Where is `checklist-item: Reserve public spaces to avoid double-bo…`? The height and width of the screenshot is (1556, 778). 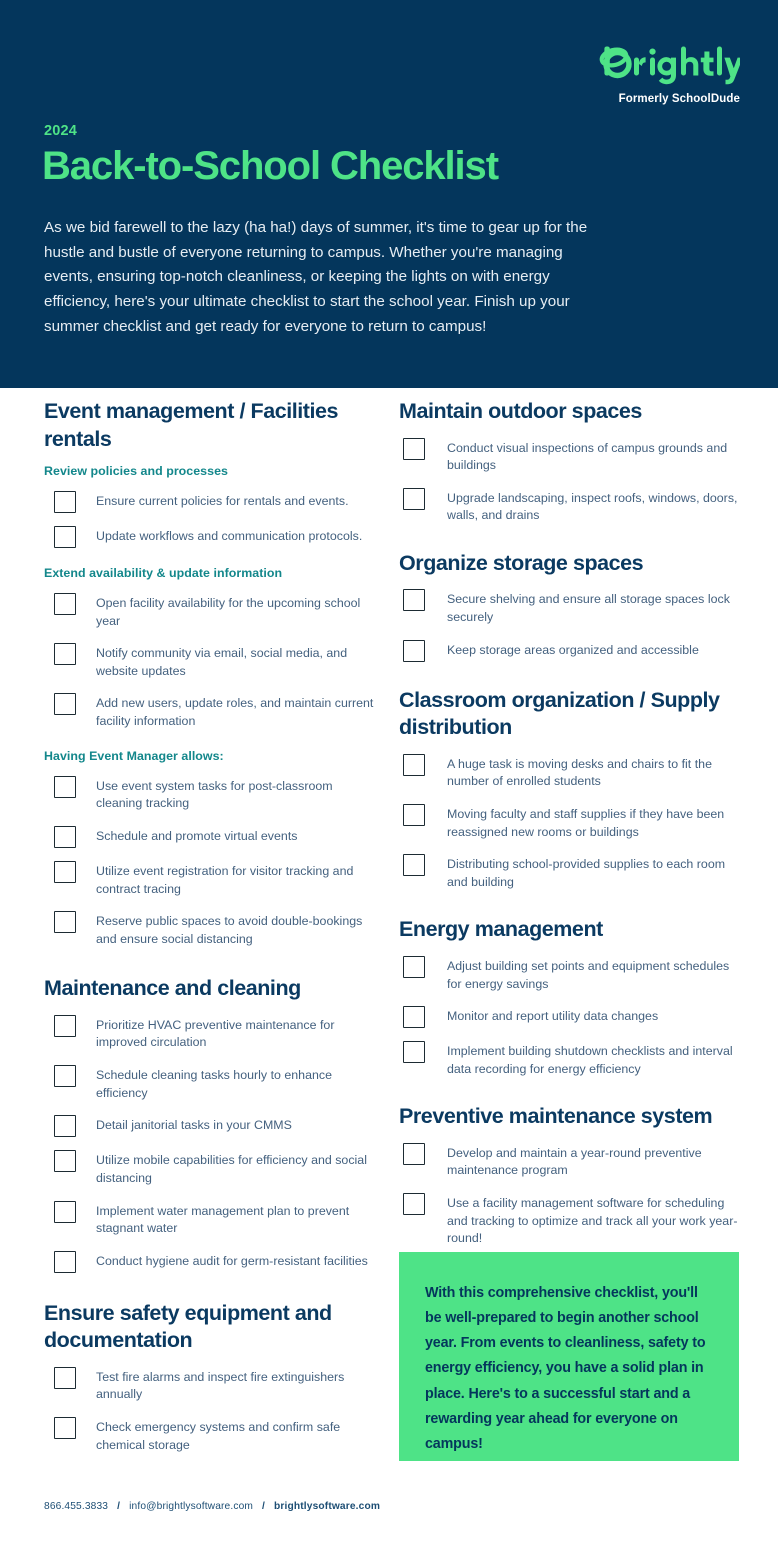 checklist-item: Reserve public spaces to avoid double-bo… is located at coordinates (217, 929).